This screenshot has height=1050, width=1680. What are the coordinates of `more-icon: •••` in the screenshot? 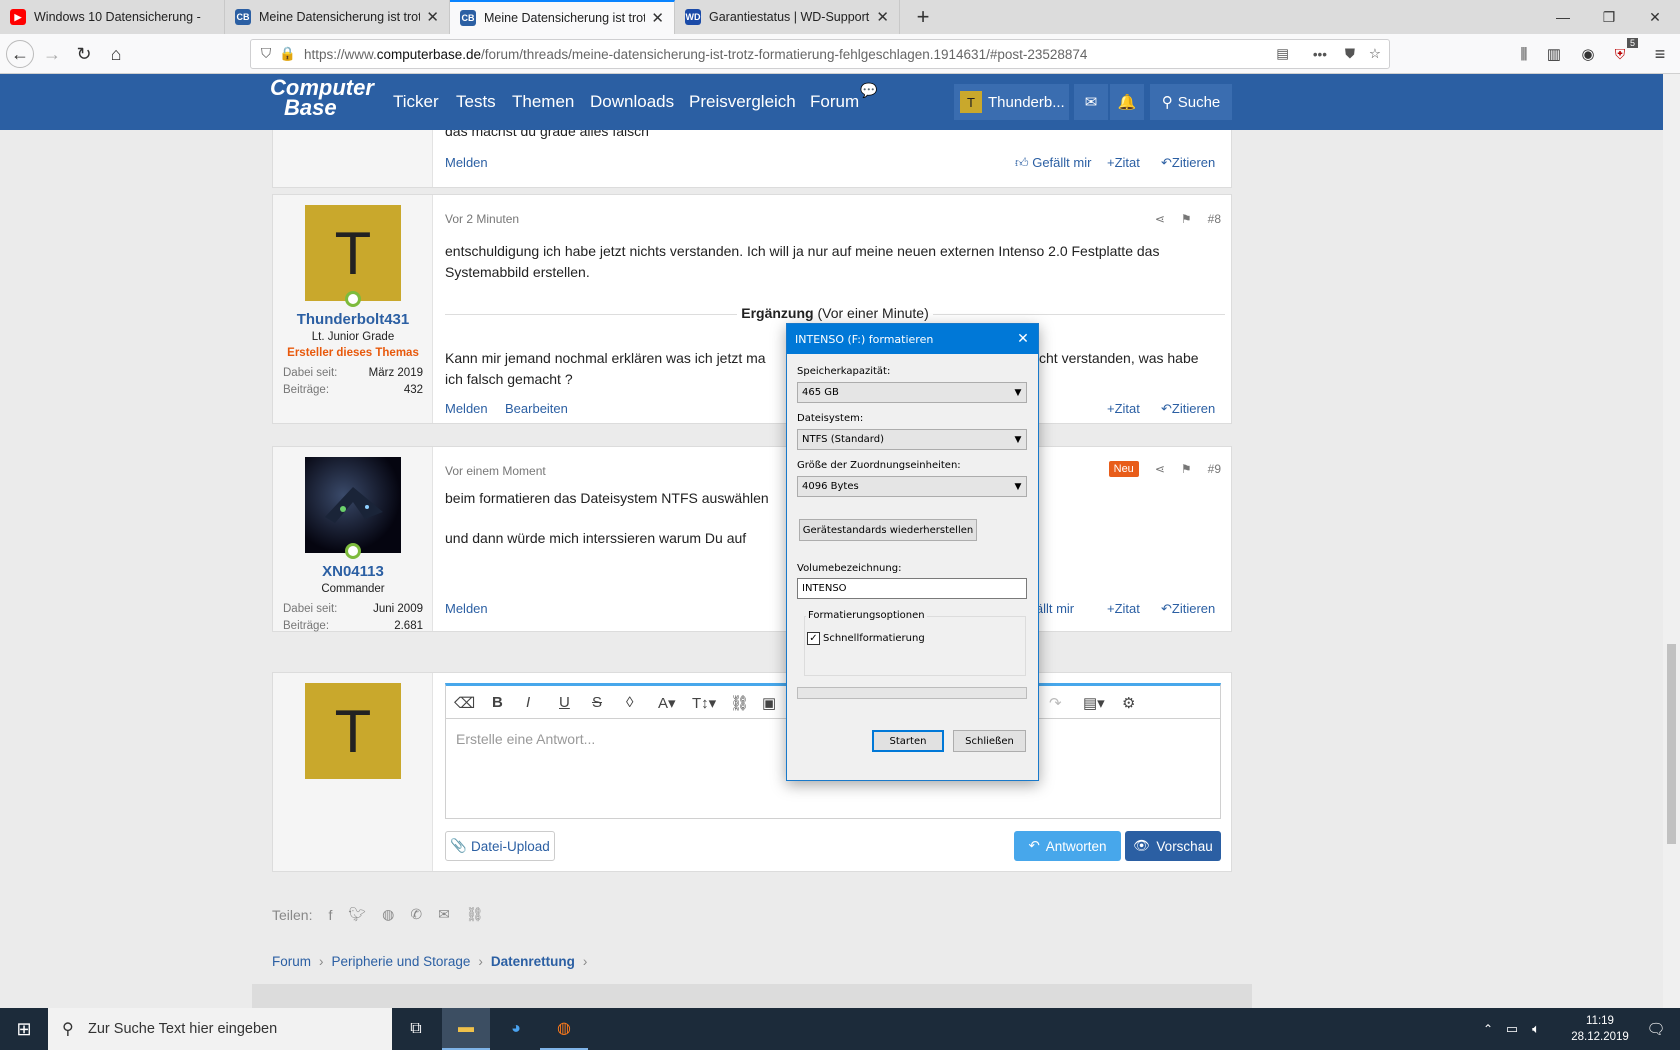 It's located at (1320, 54).